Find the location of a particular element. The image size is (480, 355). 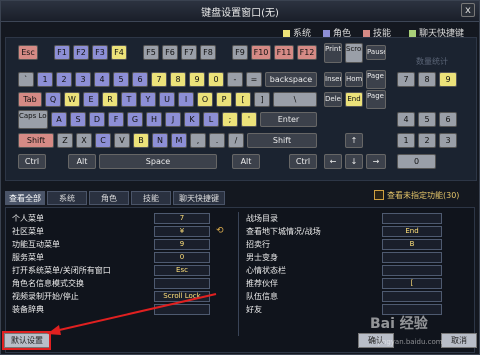

key-d: D is located at coordinates (97, 119).